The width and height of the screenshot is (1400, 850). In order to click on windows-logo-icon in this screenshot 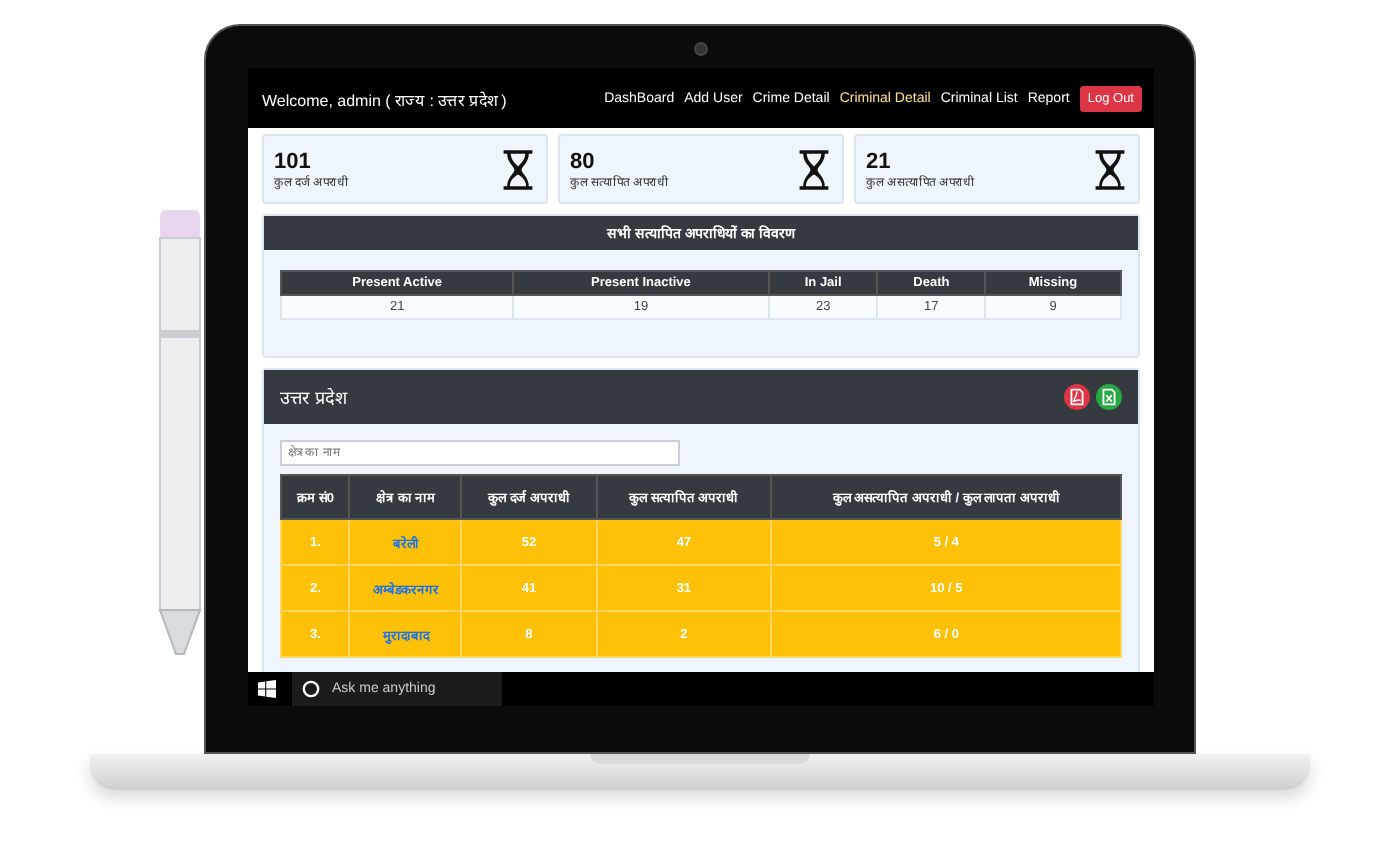, I will do `click(267, 689)`.